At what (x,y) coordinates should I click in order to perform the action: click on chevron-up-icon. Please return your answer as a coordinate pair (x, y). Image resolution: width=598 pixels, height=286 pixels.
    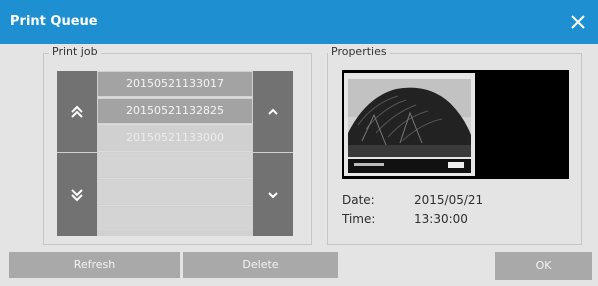
    Looking at the image, I should click on (273, 111).